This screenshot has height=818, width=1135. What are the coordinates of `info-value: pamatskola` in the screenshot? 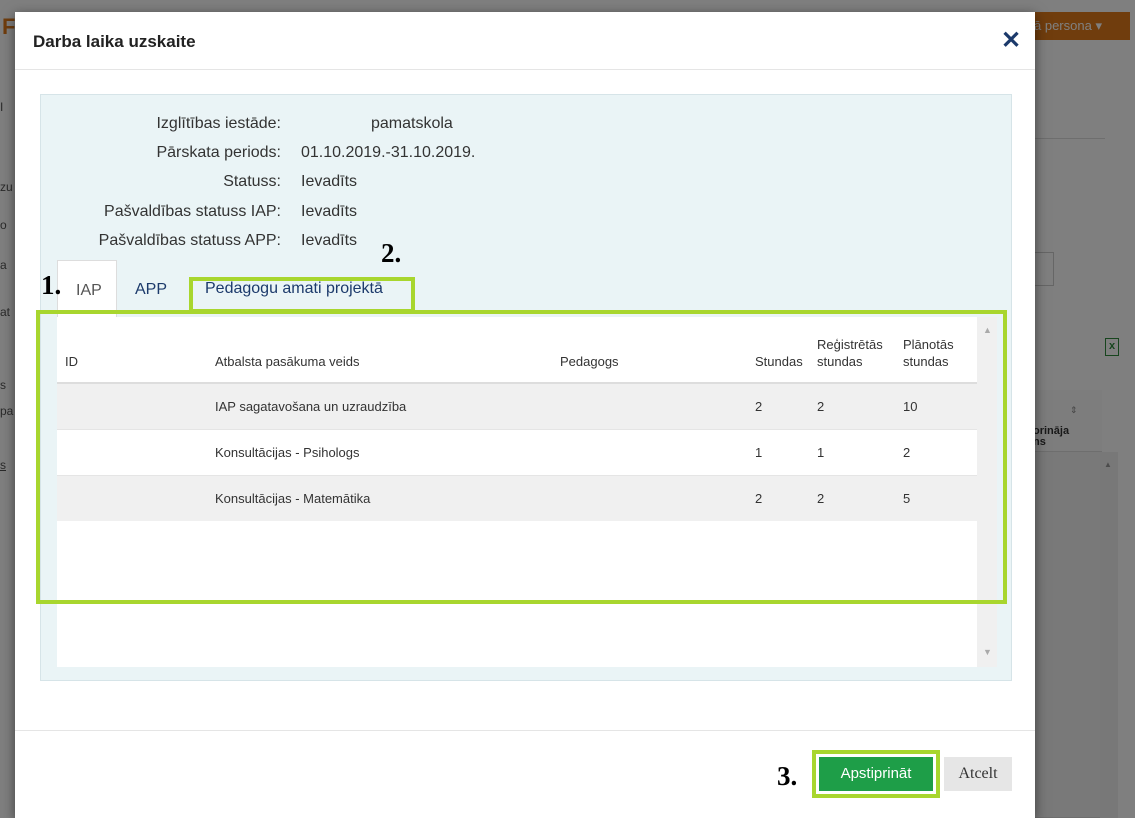 It's located at (412, 123).